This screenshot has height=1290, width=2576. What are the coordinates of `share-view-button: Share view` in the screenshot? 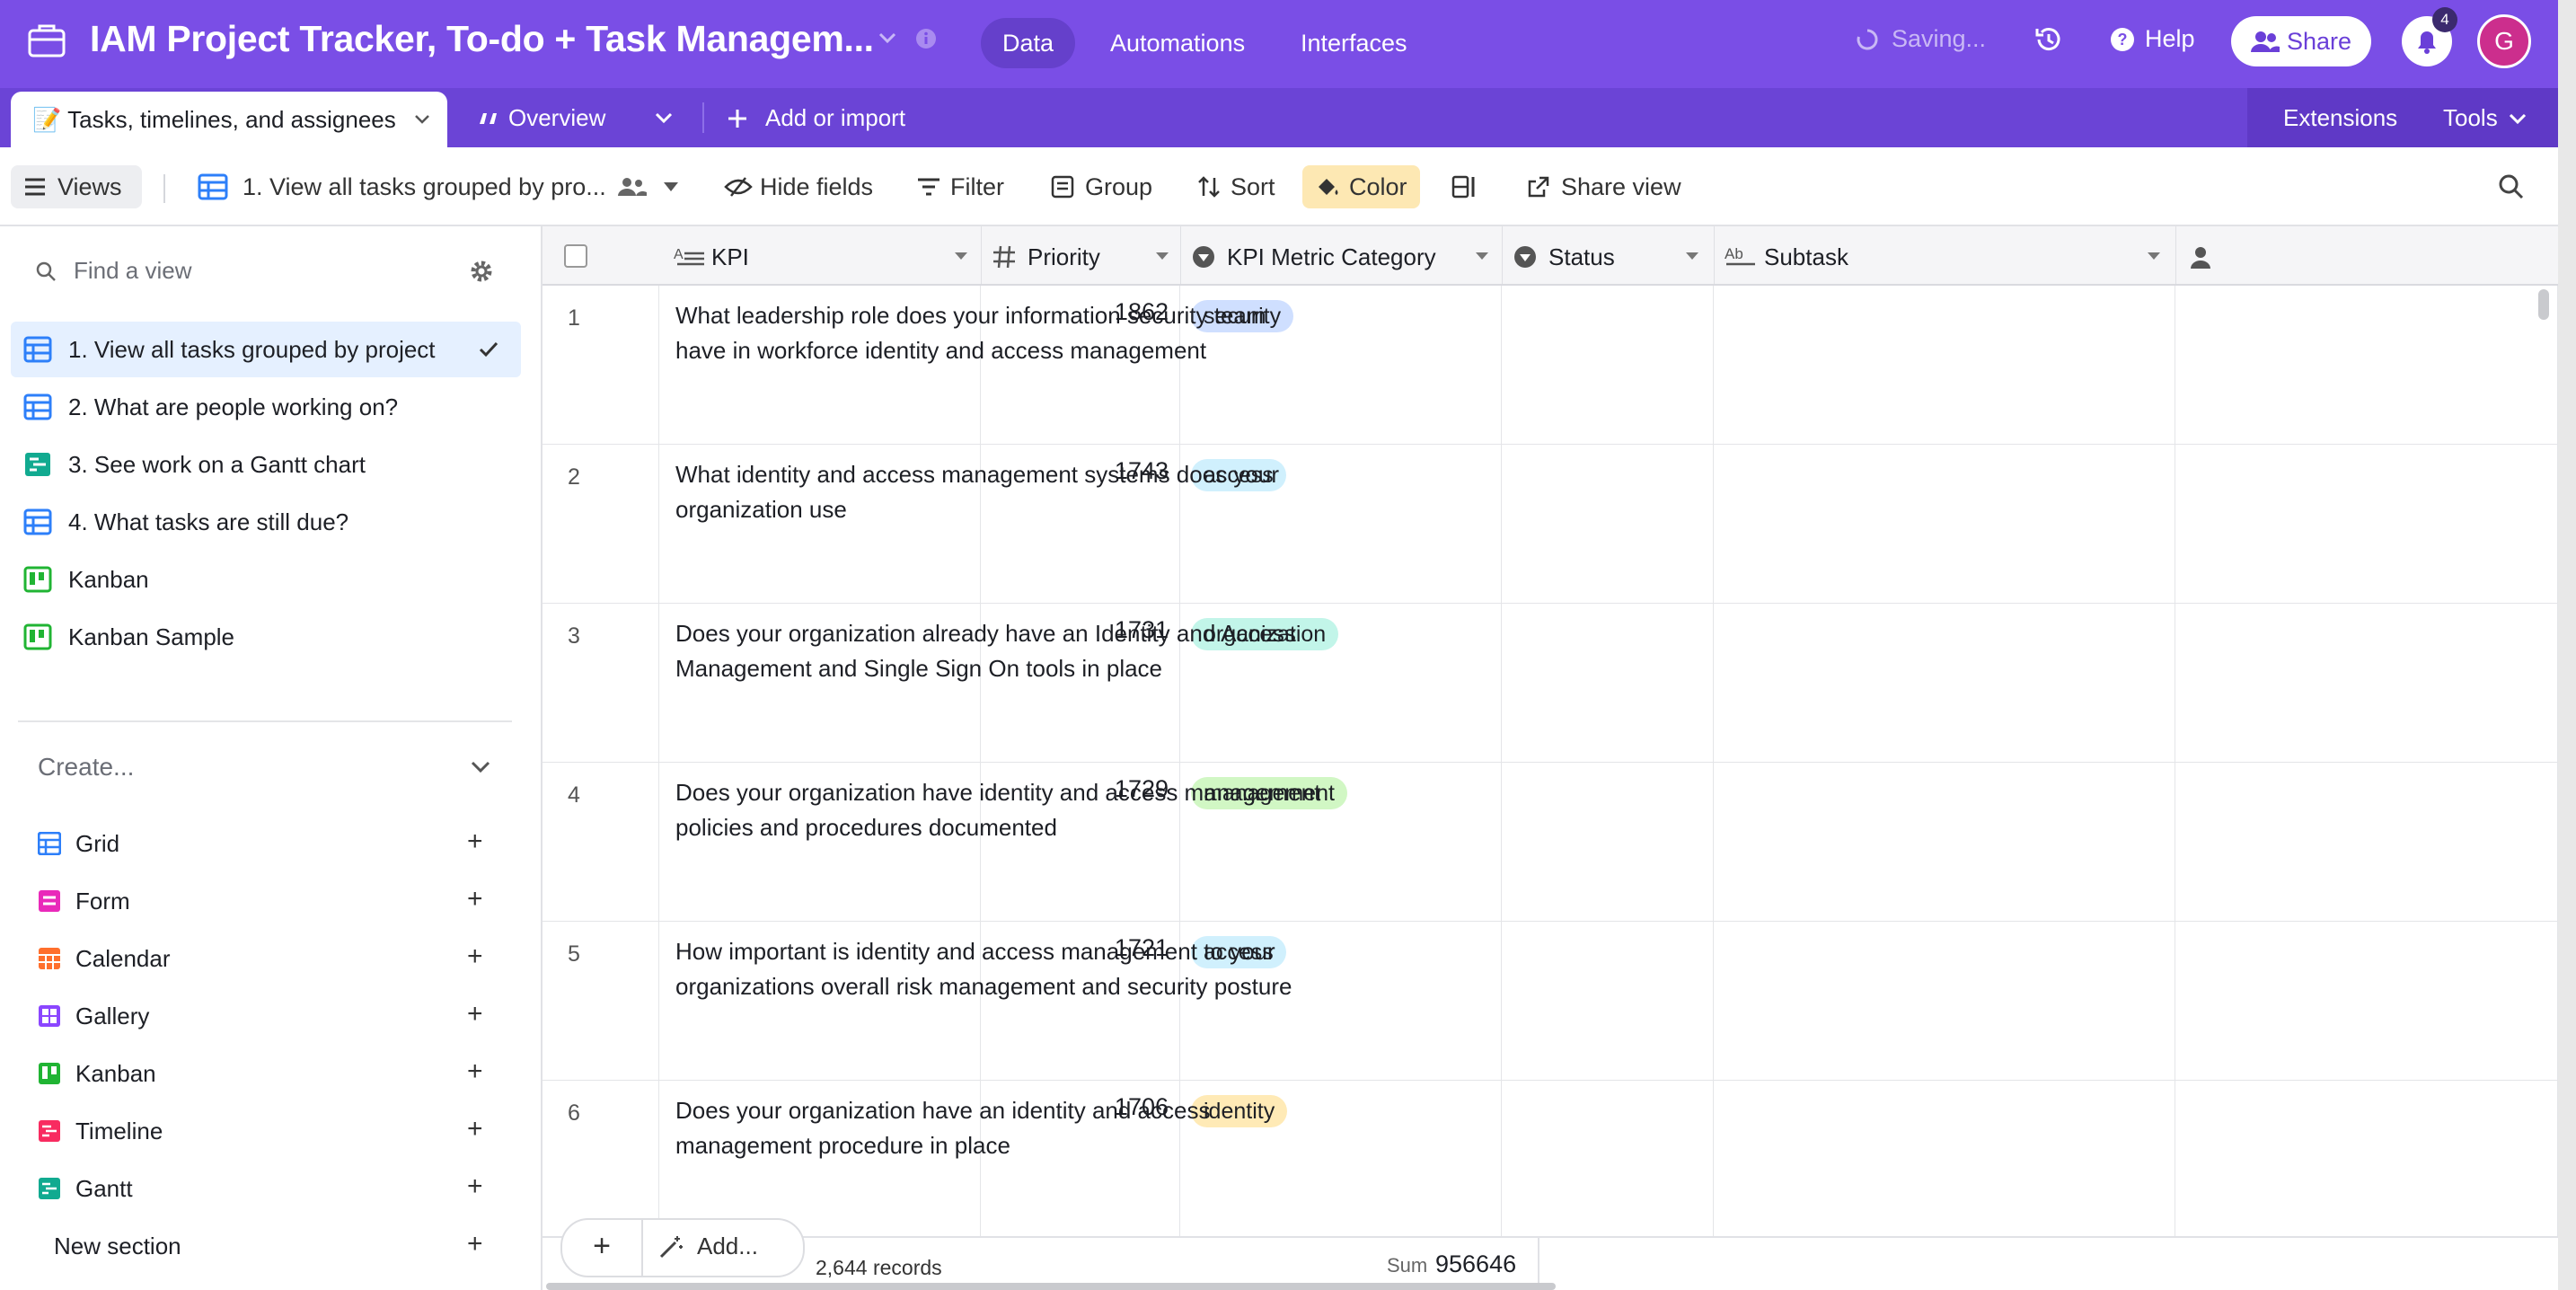 It's located at (1604, 187).